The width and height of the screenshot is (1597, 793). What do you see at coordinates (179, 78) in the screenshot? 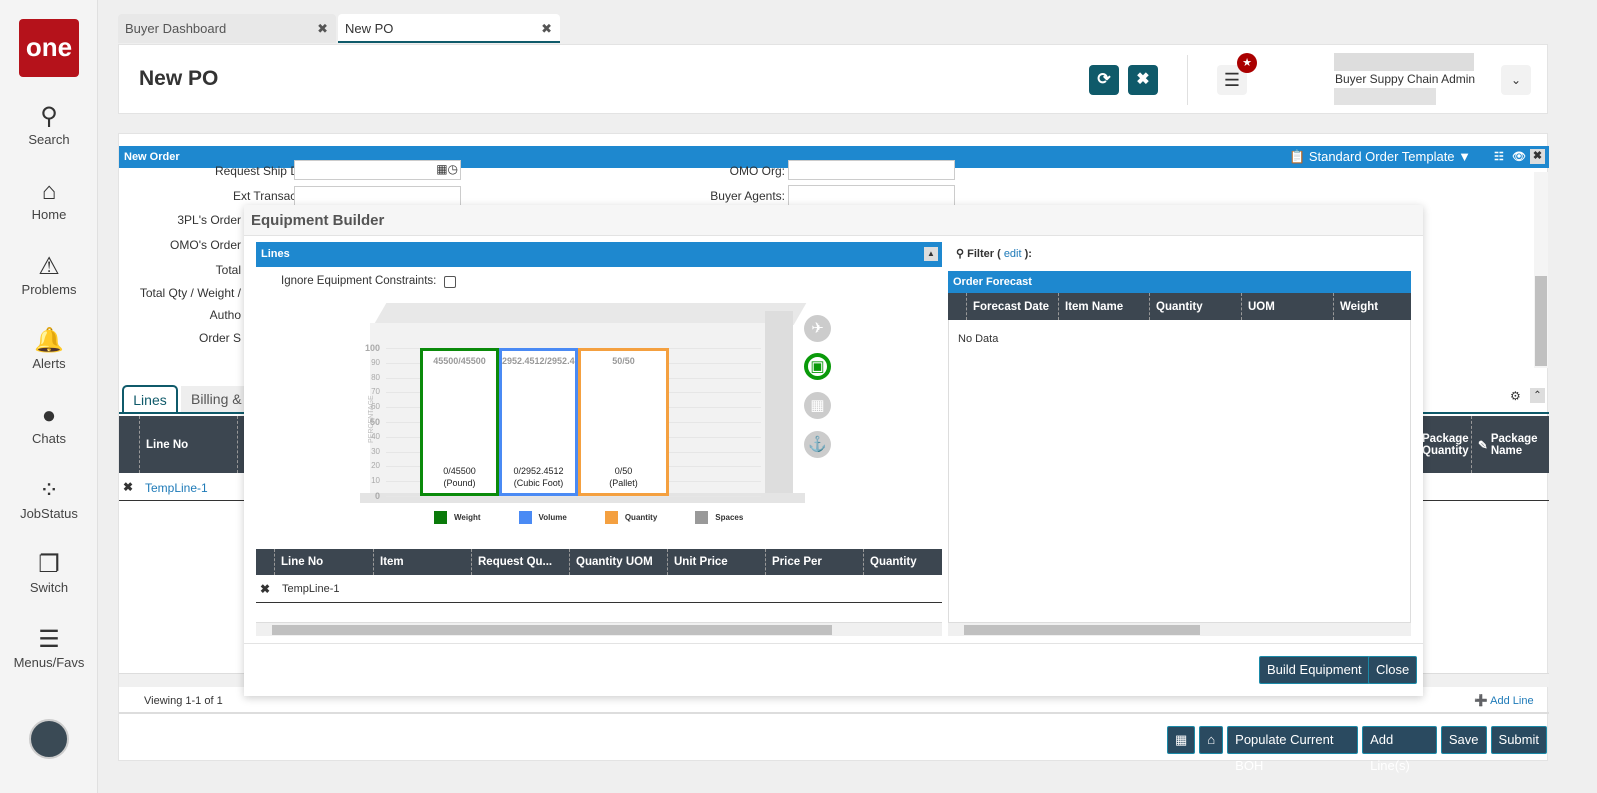
I see `page-title: New PO` at bounding box center [179, 78].